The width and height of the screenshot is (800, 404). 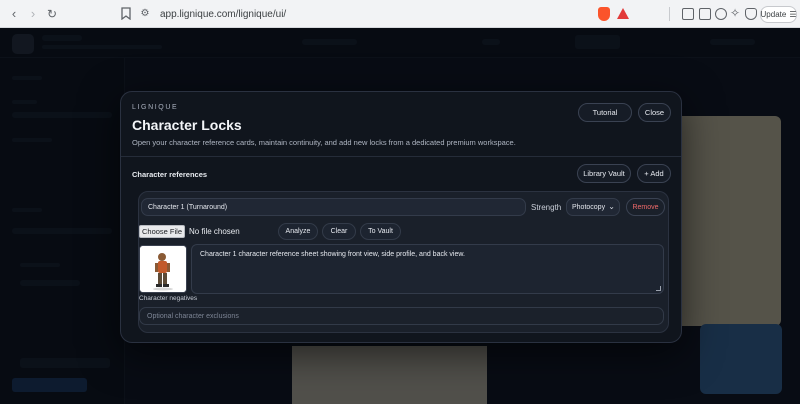 I want to click on triangle-rewards-icon, so click(x=623, y=13).